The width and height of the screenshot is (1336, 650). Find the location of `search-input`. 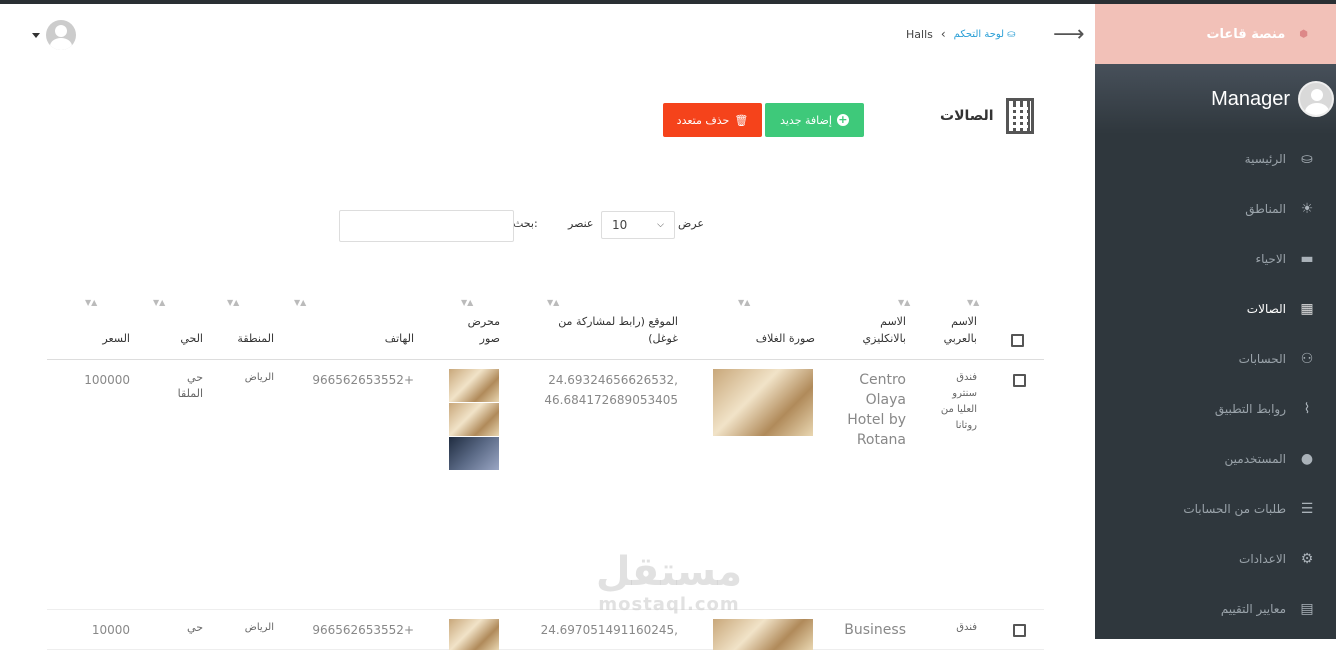

search-input is located at coordinates (426, 226).